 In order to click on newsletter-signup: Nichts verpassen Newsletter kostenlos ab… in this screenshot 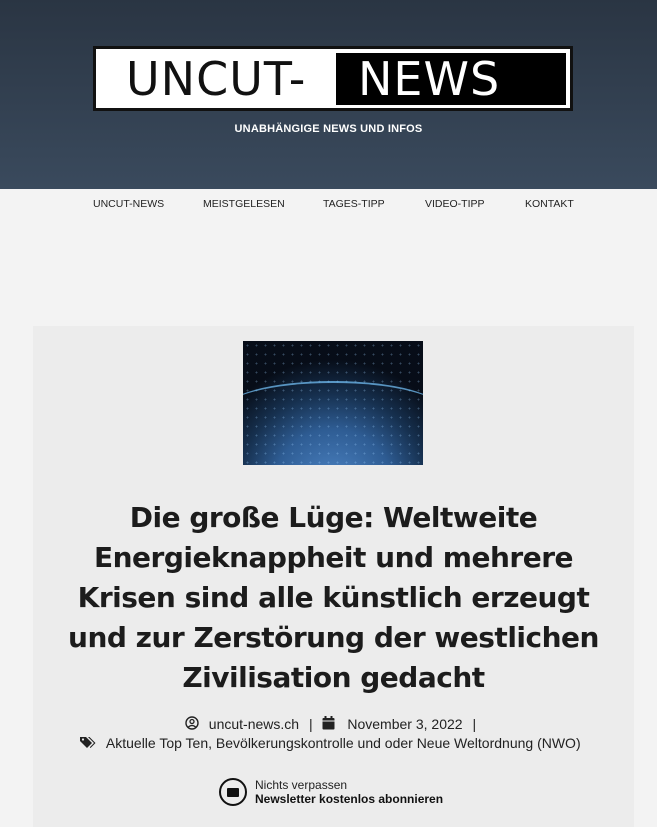, I will do `click(331, 792)`.